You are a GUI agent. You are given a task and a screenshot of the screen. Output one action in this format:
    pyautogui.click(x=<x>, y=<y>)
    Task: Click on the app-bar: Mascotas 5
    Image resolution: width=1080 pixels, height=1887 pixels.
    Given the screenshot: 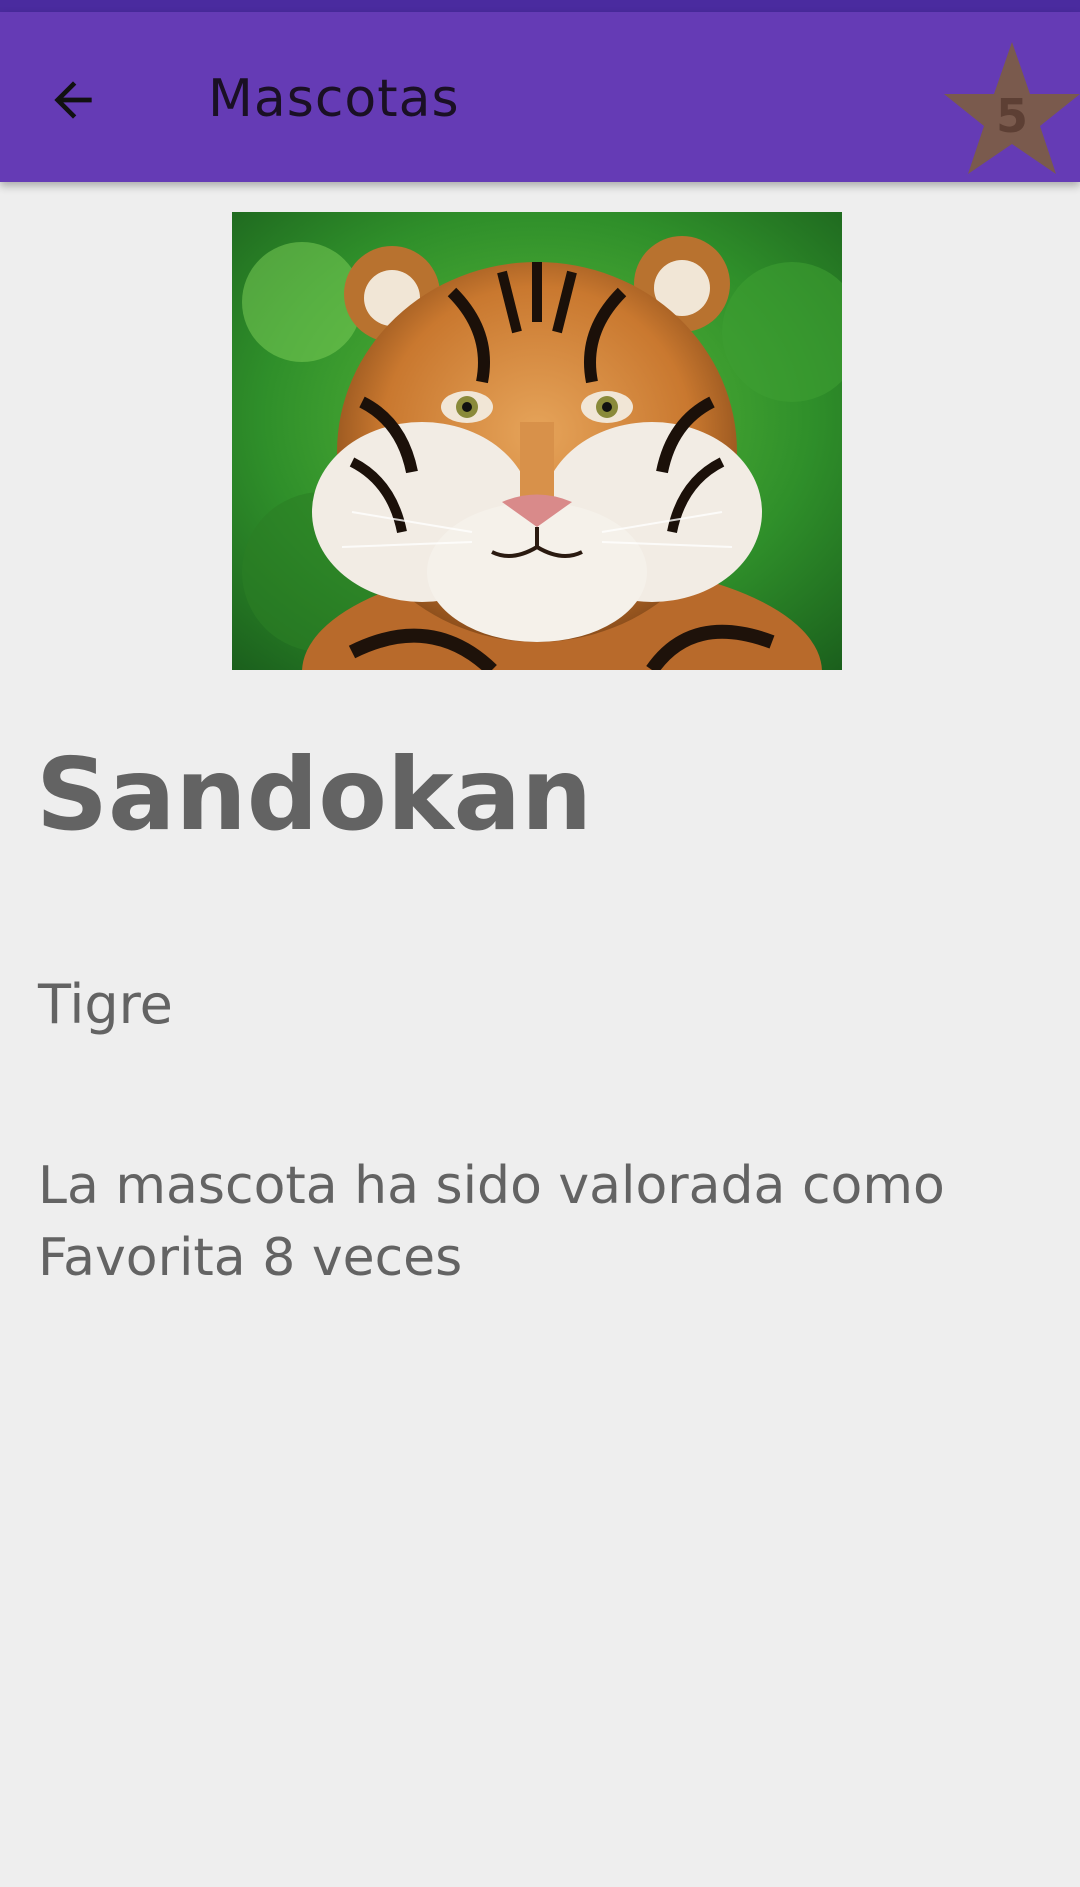 What is the action you would take?
    pyautogui.click(x=540, y=97)
    